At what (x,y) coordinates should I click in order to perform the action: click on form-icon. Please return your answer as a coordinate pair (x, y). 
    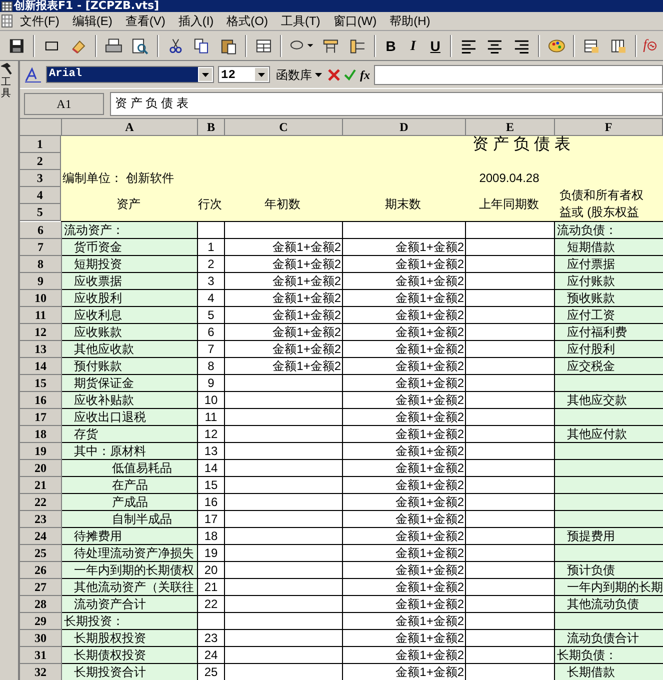
    Looking at the image, I should click on (264, 45).